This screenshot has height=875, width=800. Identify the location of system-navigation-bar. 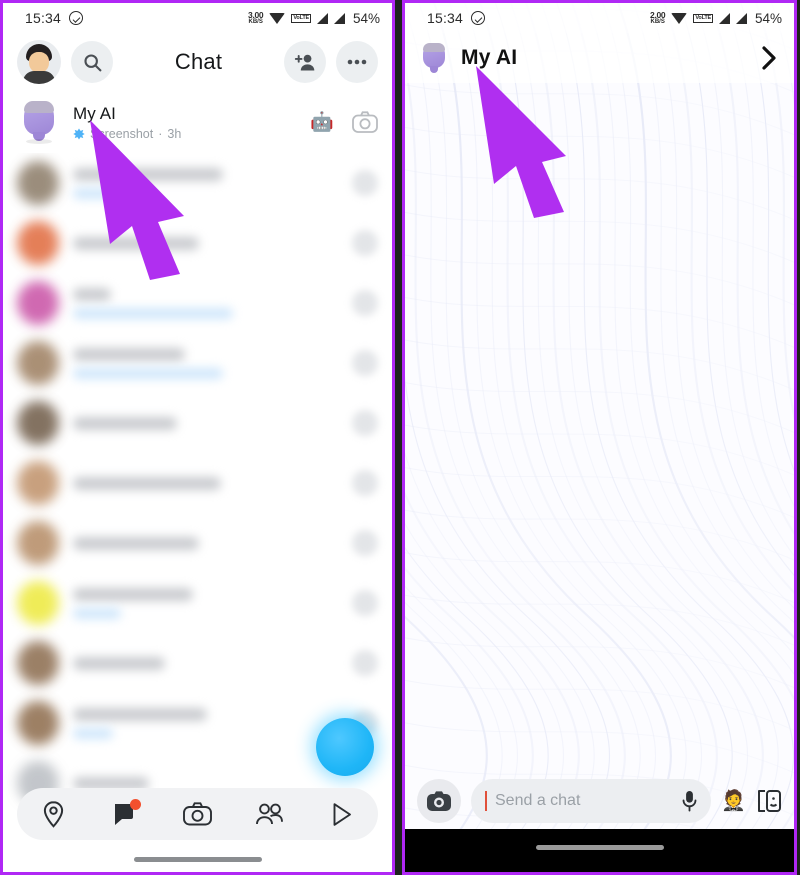
(599, 850).